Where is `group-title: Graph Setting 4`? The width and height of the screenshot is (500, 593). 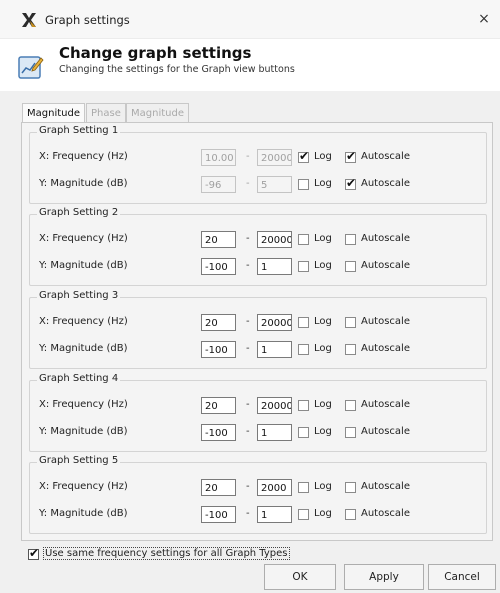
group-title: Graph Setting 4 is located at coordinates (79, 378).